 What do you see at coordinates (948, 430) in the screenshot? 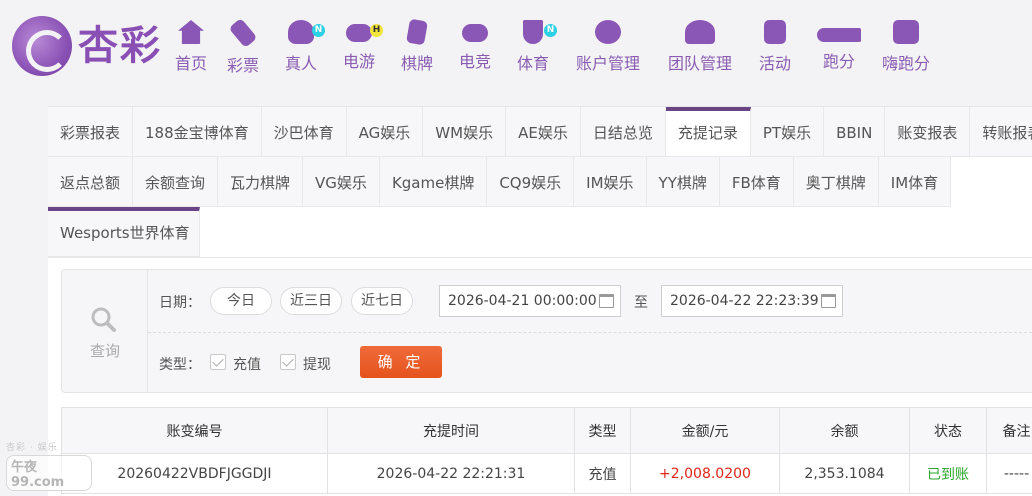
I see `col-header: 状态` at bounding box center [948, 430].